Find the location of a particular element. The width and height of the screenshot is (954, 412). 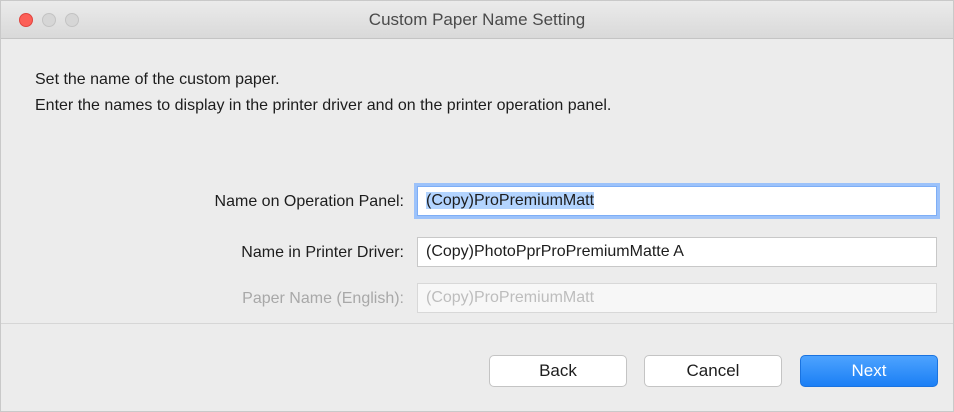

paper-name-english-value: (Copy)ProPremiumMatt is located at coordinates (510, 297).